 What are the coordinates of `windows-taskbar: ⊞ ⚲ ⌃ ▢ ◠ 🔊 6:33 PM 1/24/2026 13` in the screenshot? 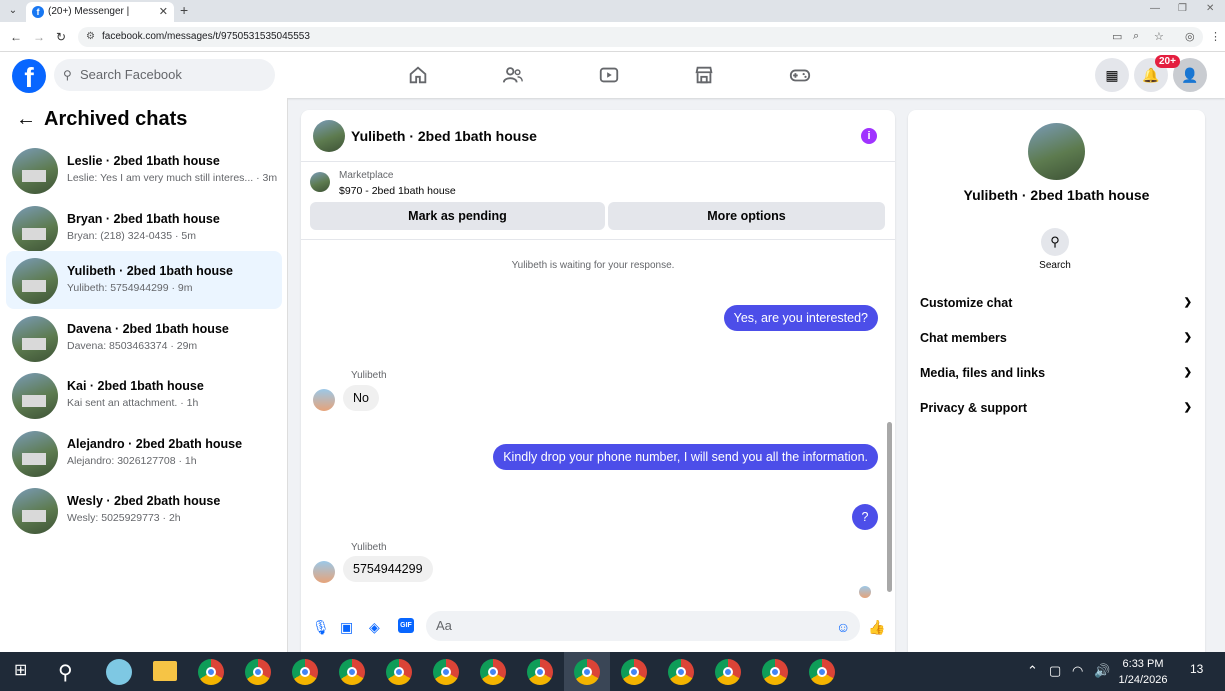 It's located at (612, 671).